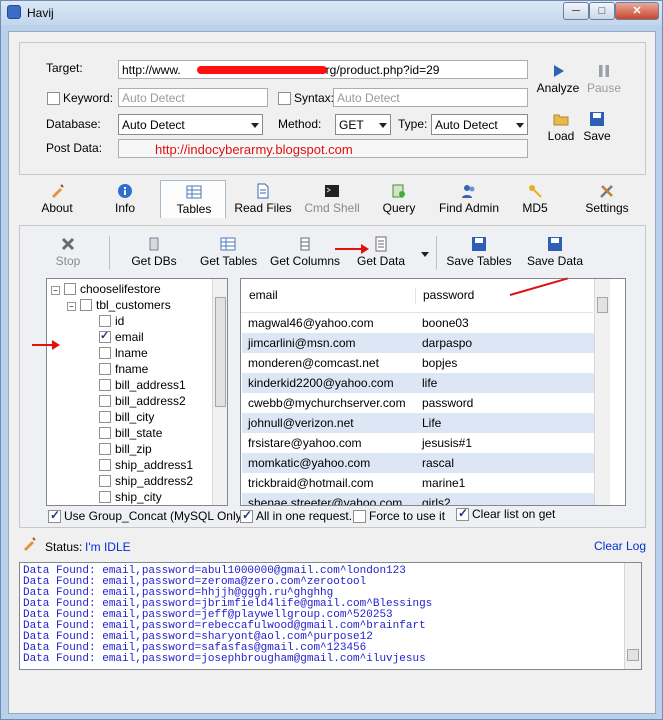 The width and height of the screenshot is (663, 720). I want to click on grid-scroll-thumb, so click(602, 305).